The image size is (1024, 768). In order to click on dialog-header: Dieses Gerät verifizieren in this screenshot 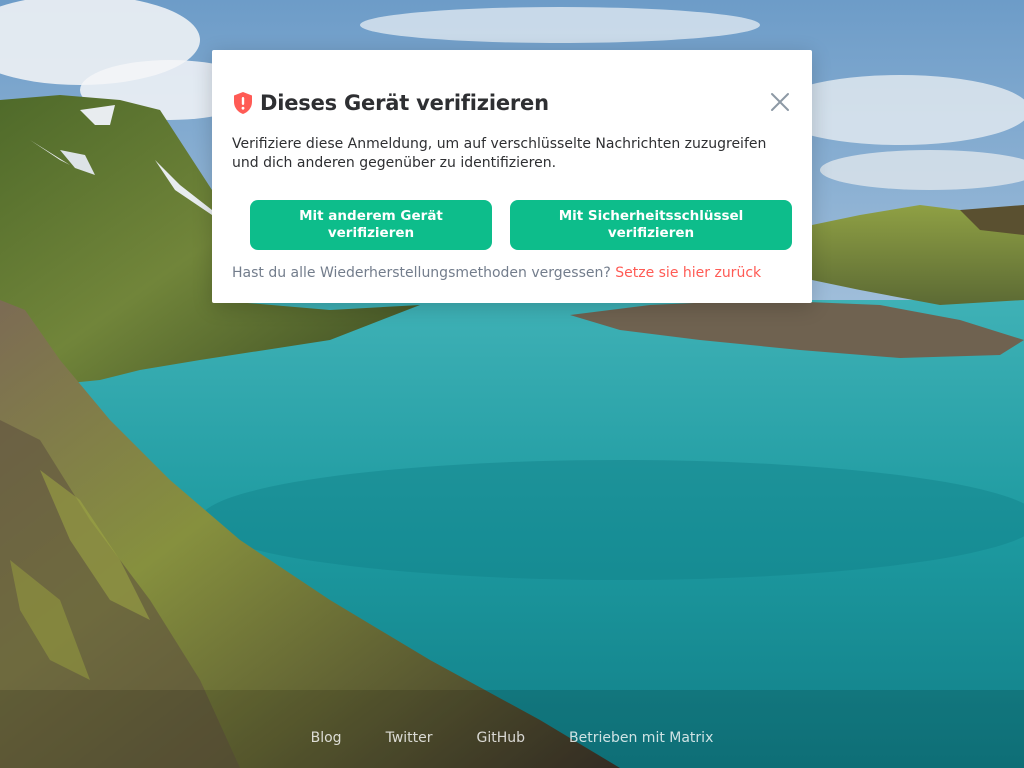, I will do `click(390, 103)`.